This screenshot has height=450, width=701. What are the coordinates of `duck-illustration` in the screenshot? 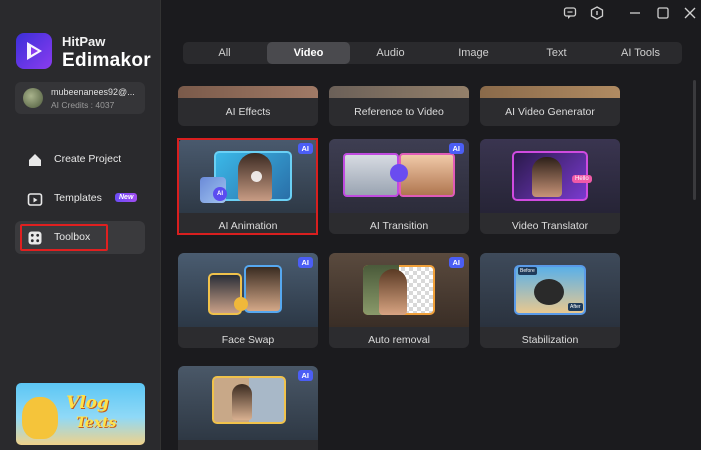 It's located at (40, 418).